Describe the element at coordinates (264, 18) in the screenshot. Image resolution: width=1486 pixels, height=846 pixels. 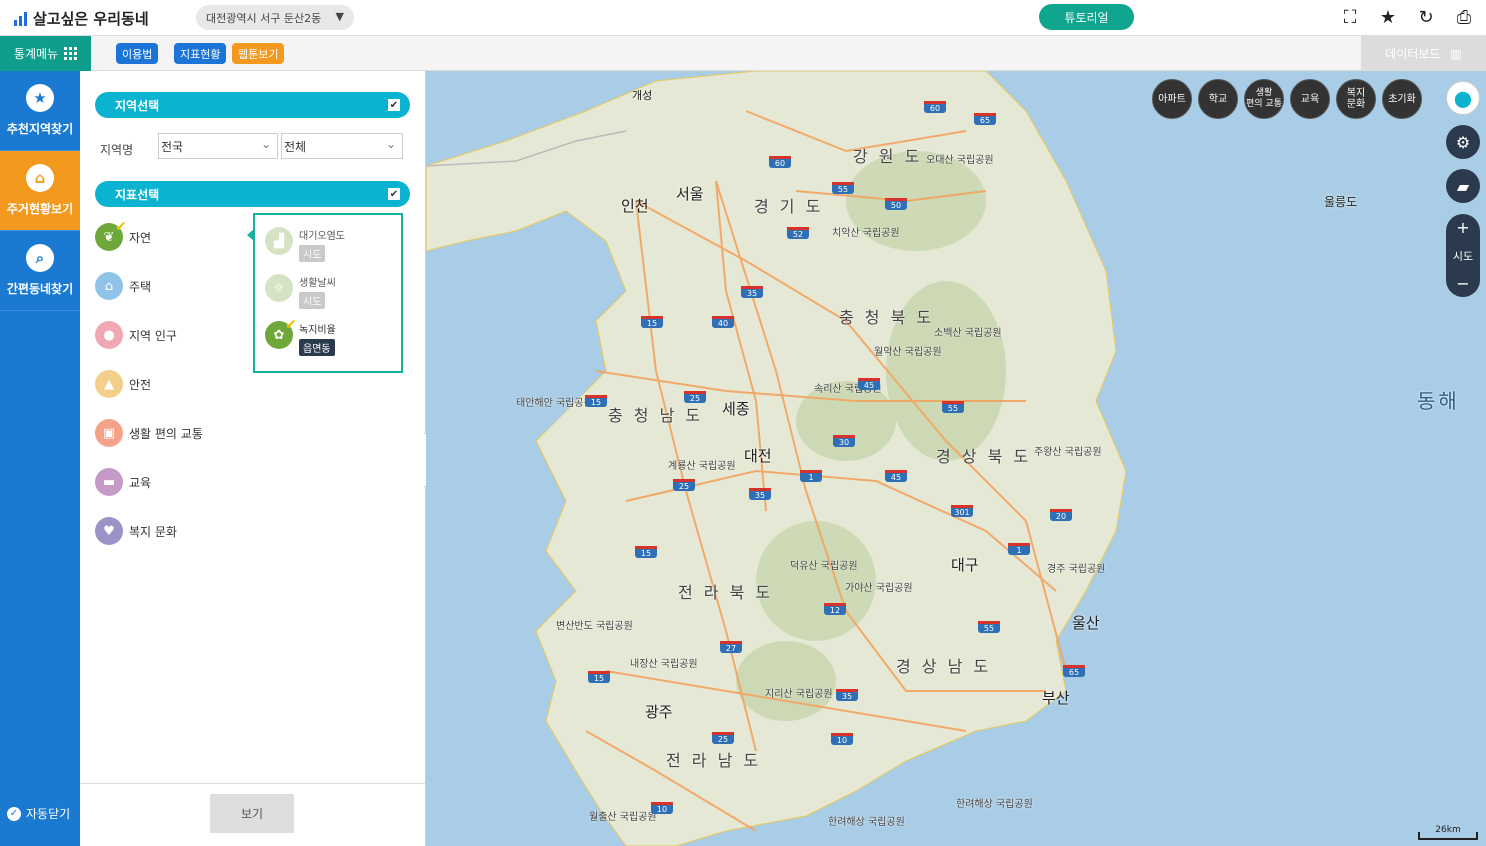
I see `location-value: 대전광역시 서구 둔산2동` at that location.